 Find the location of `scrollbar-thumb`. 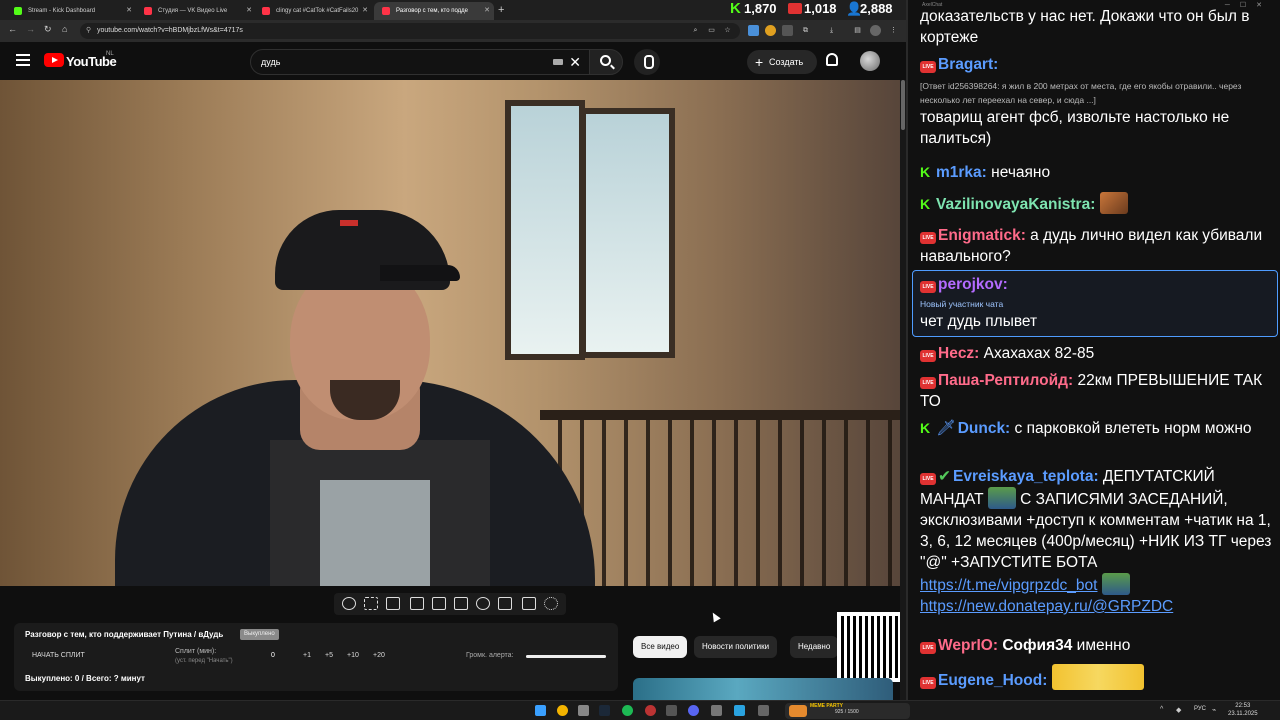

scrollbar-thumb is located at coordinates (903, 105).